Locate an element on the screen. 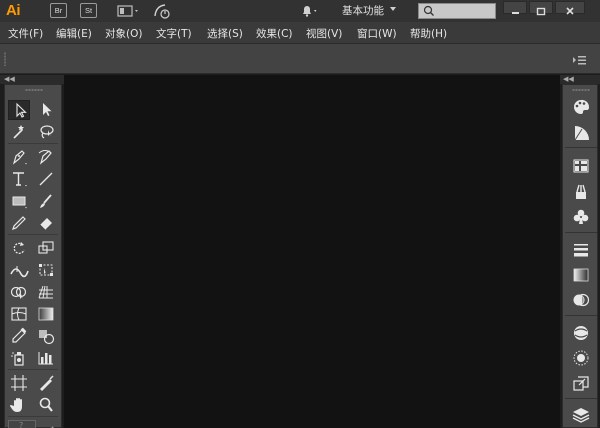  pencil-tool is located at coordinates (19, 223).